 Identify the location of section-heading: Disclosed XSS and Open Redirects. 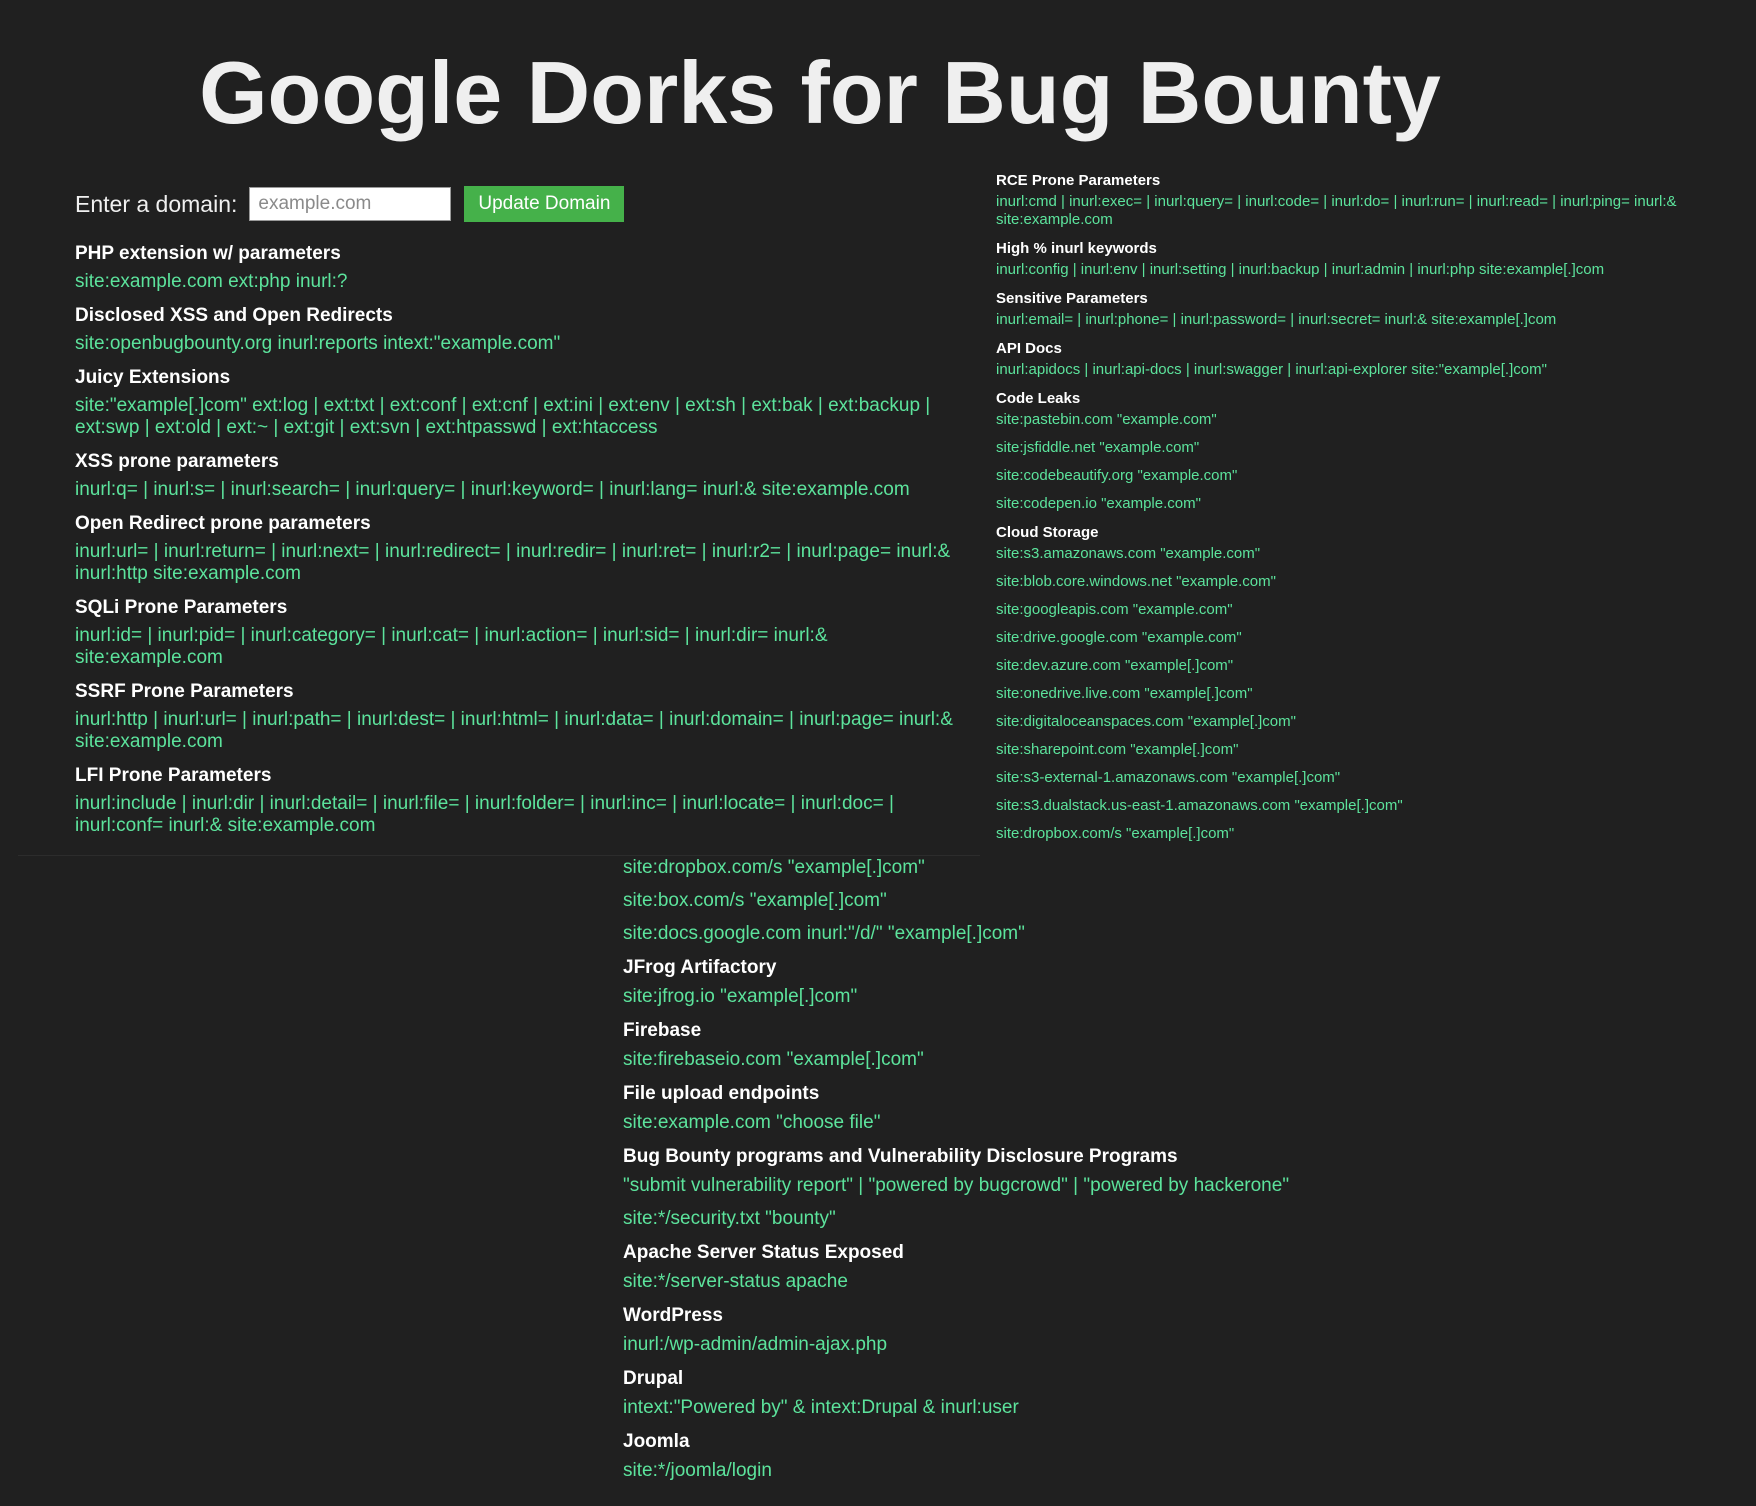
(234, 315).